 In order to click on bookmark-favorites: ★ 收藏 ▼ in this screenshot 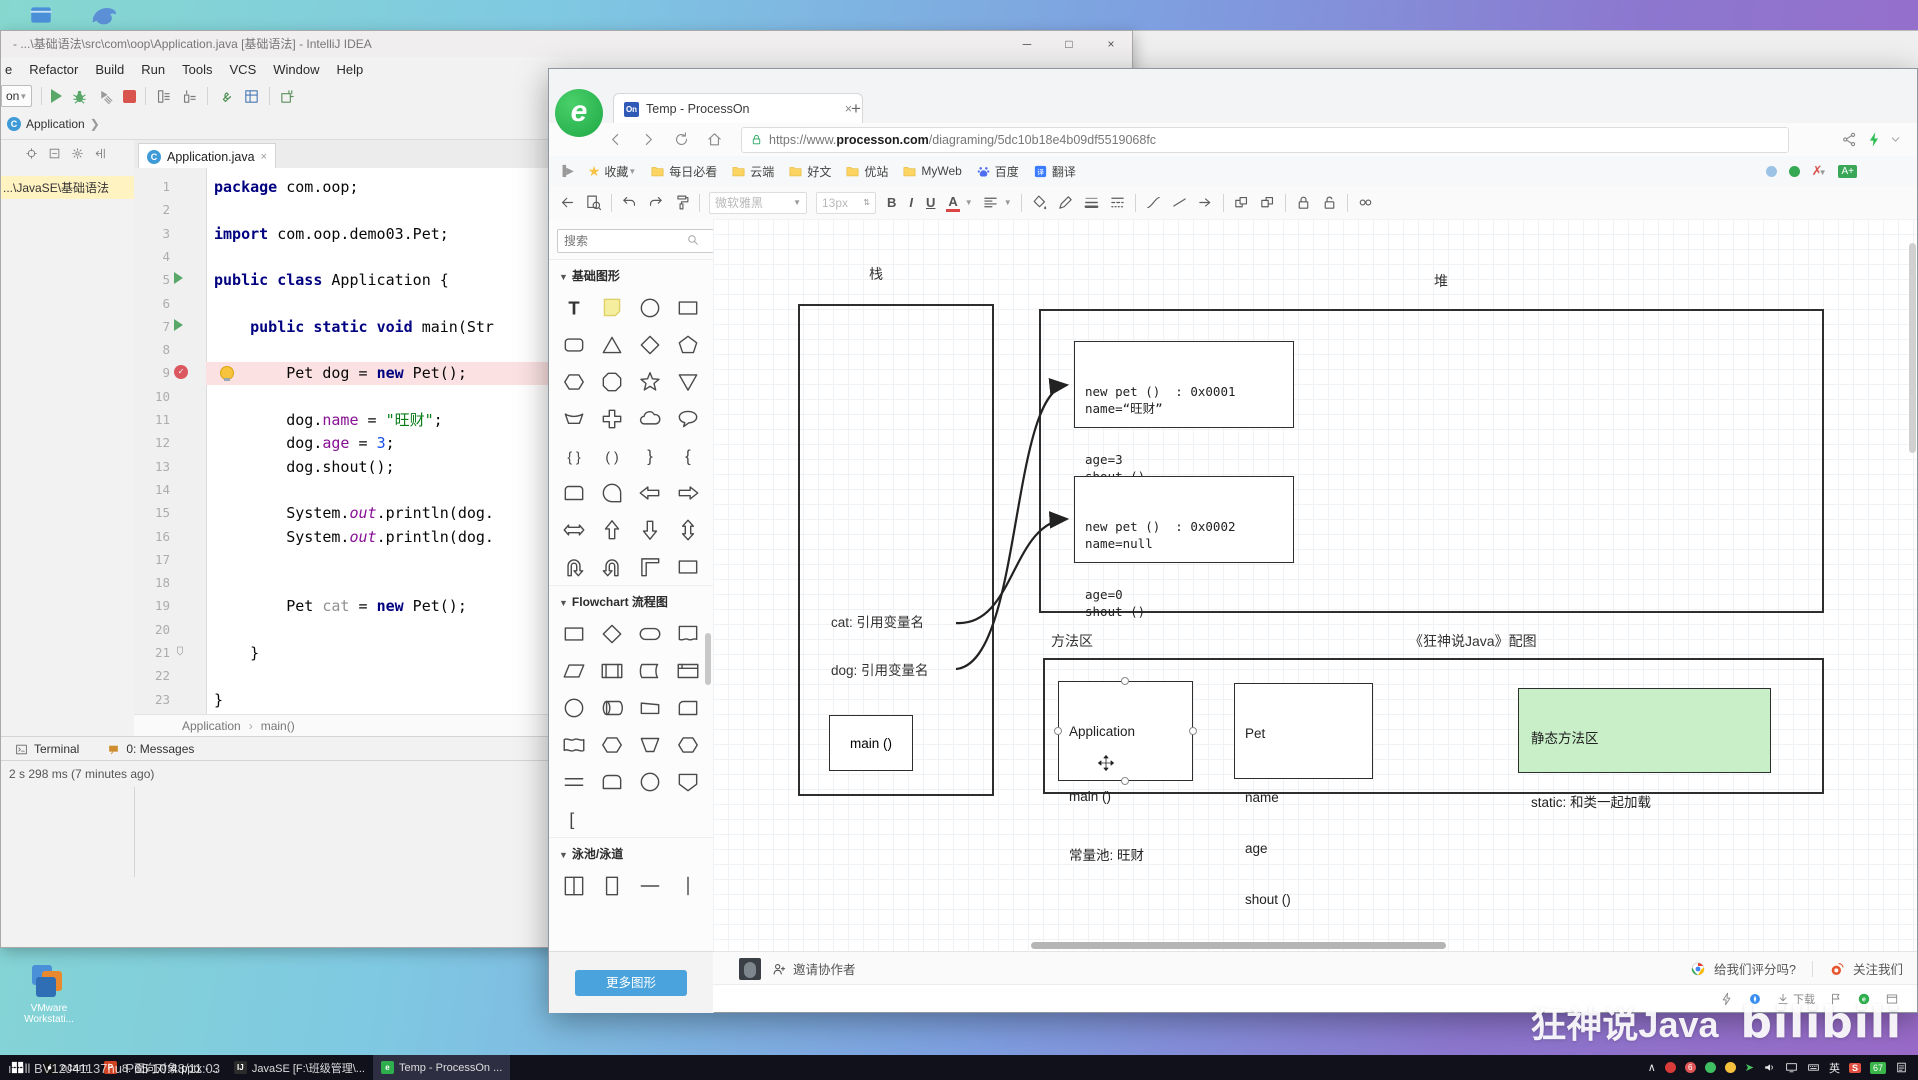, I will do `click(612, 171)`.